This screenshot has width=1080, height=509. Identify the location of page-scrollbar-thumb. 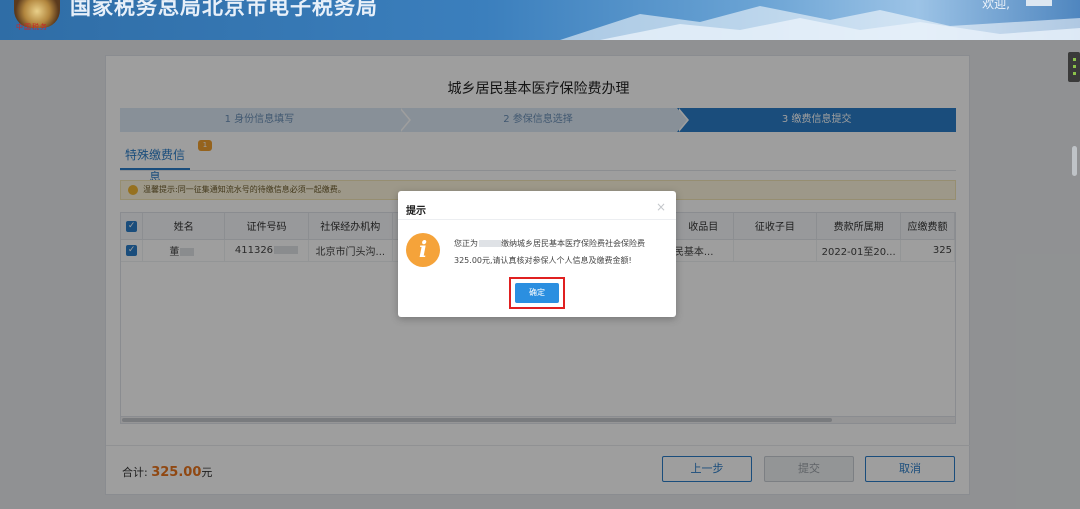
(1074, 161).